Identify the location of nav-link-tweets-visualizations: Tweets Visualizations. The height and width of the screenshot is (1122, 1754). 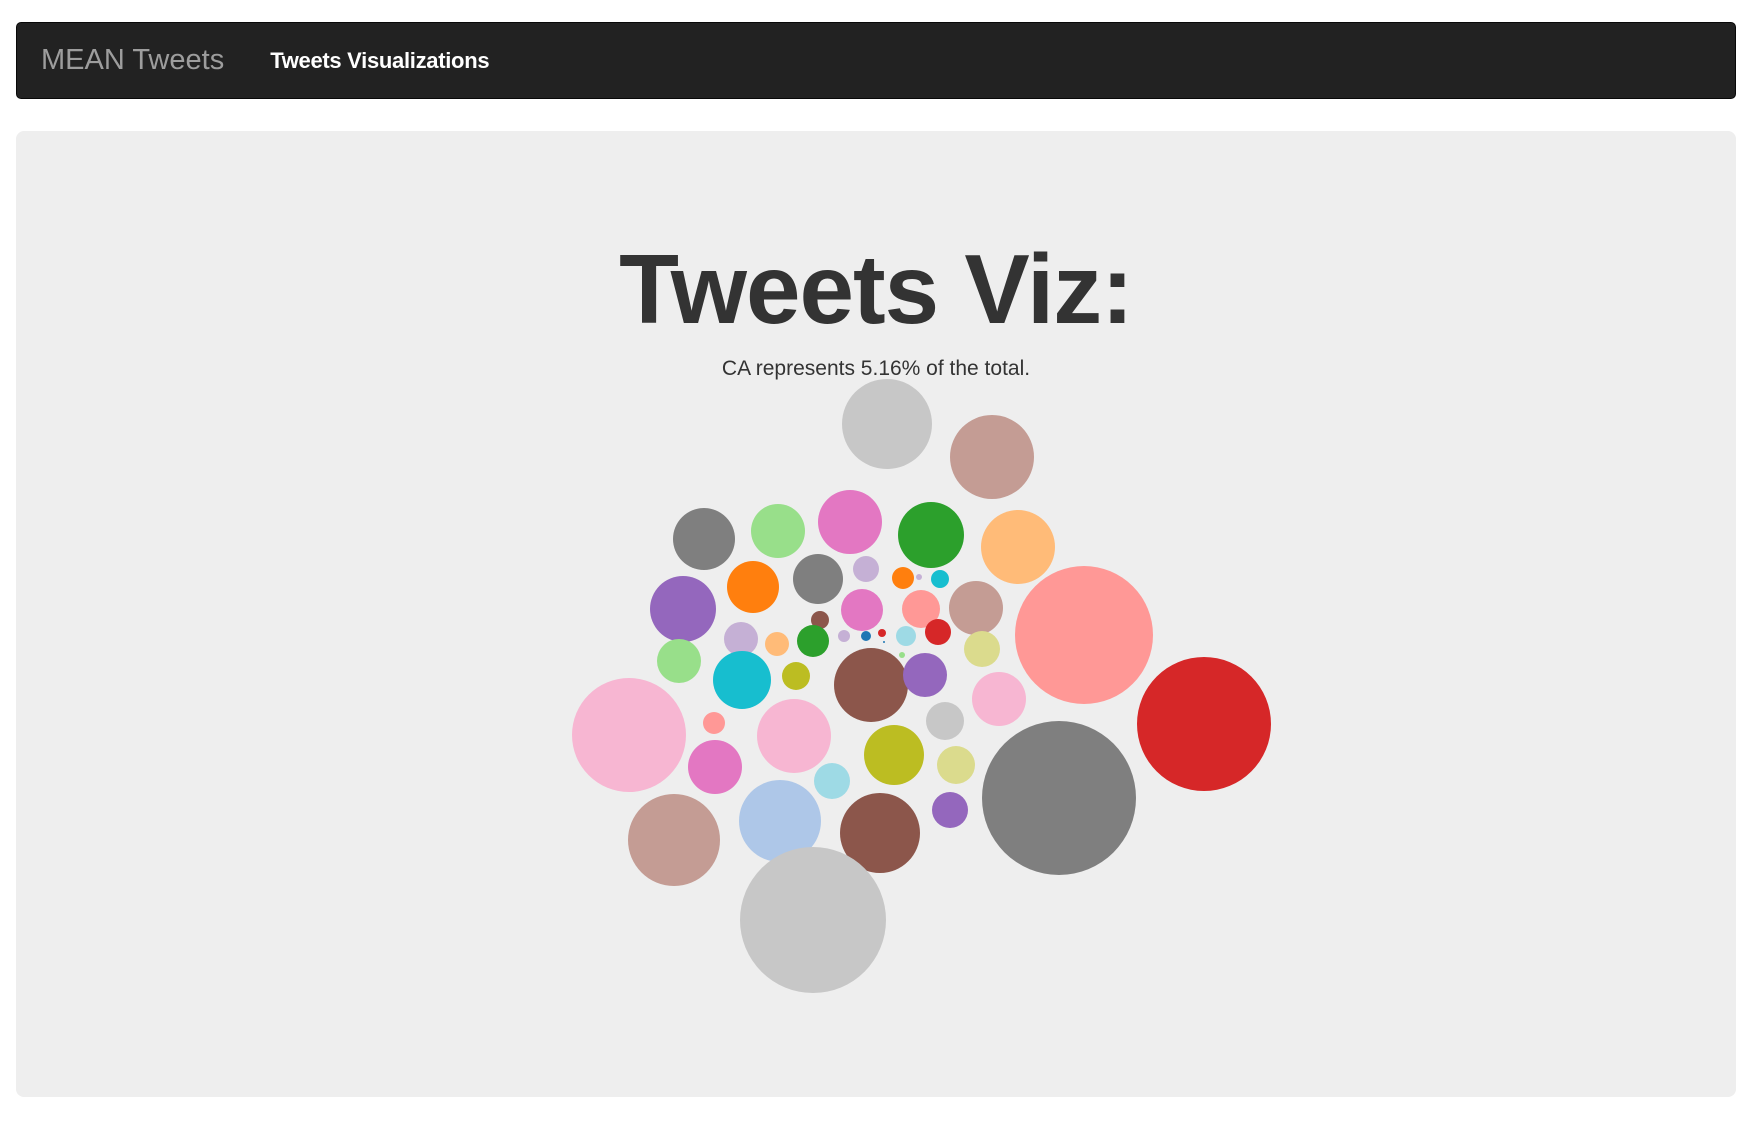
(379, 61).